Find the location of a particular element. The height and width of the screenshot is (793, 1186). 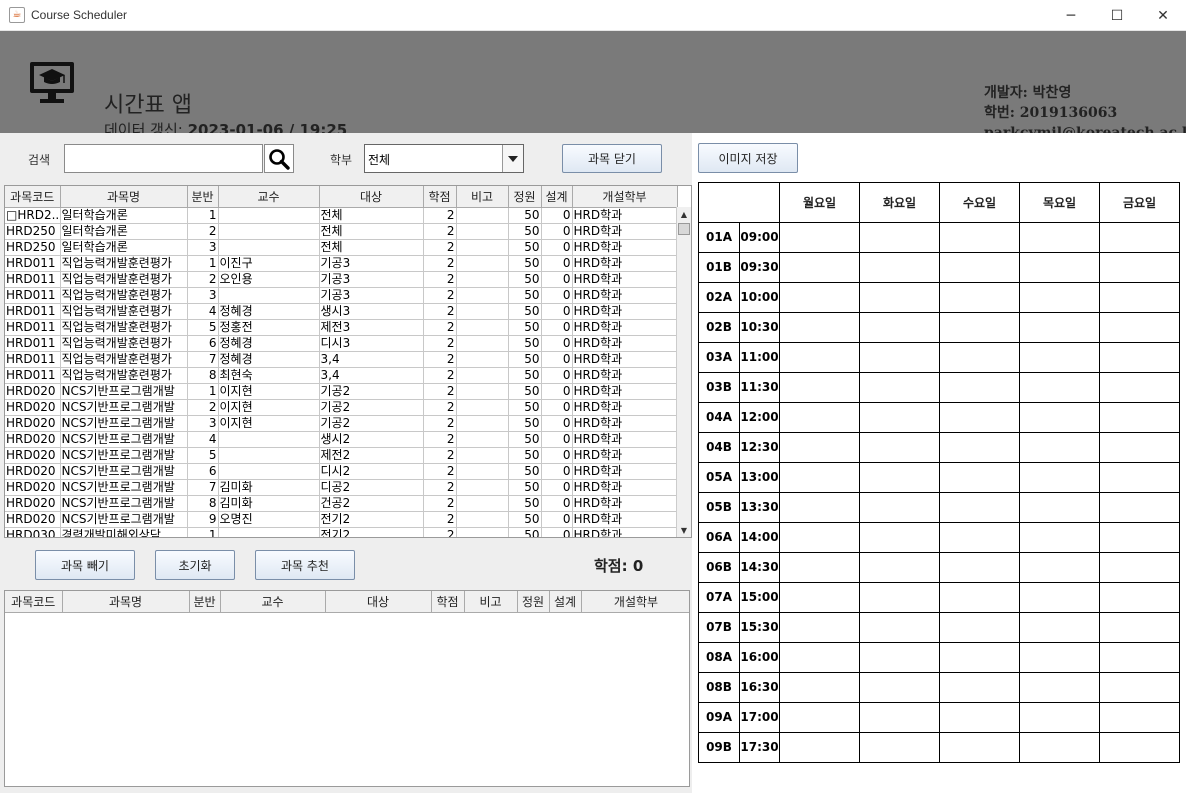

table-row: HRD030 경력개발미해외상담 1 전기2 2 50 0 HRD학과 is located at coordinates (341, 532).